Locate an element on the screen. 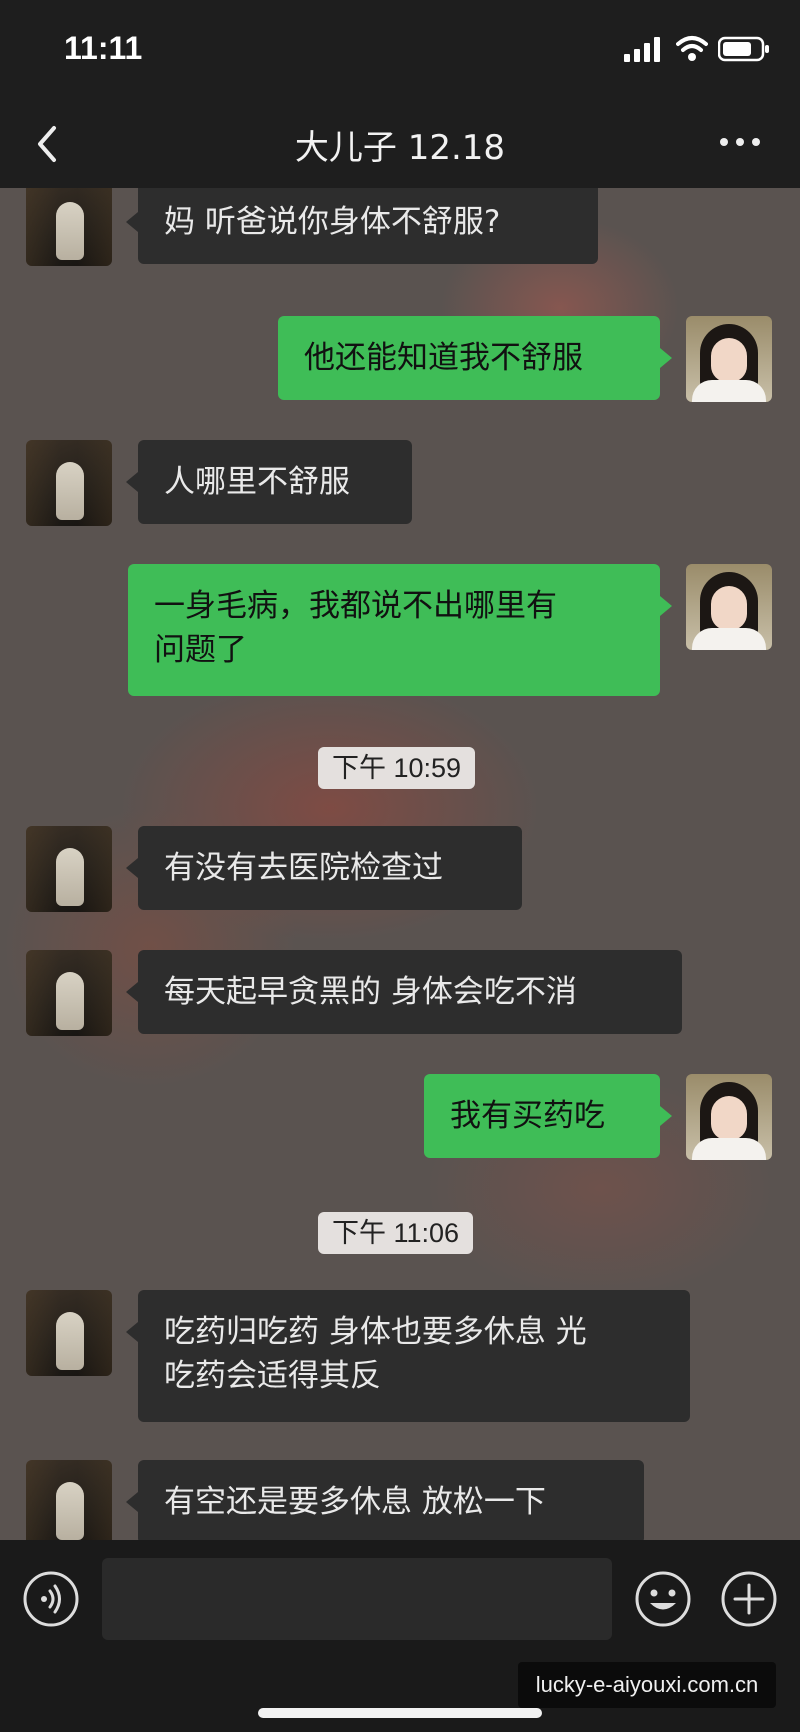 This screenshot has width=800, height=1732. battery-icon is located at coordinates (743, 49).